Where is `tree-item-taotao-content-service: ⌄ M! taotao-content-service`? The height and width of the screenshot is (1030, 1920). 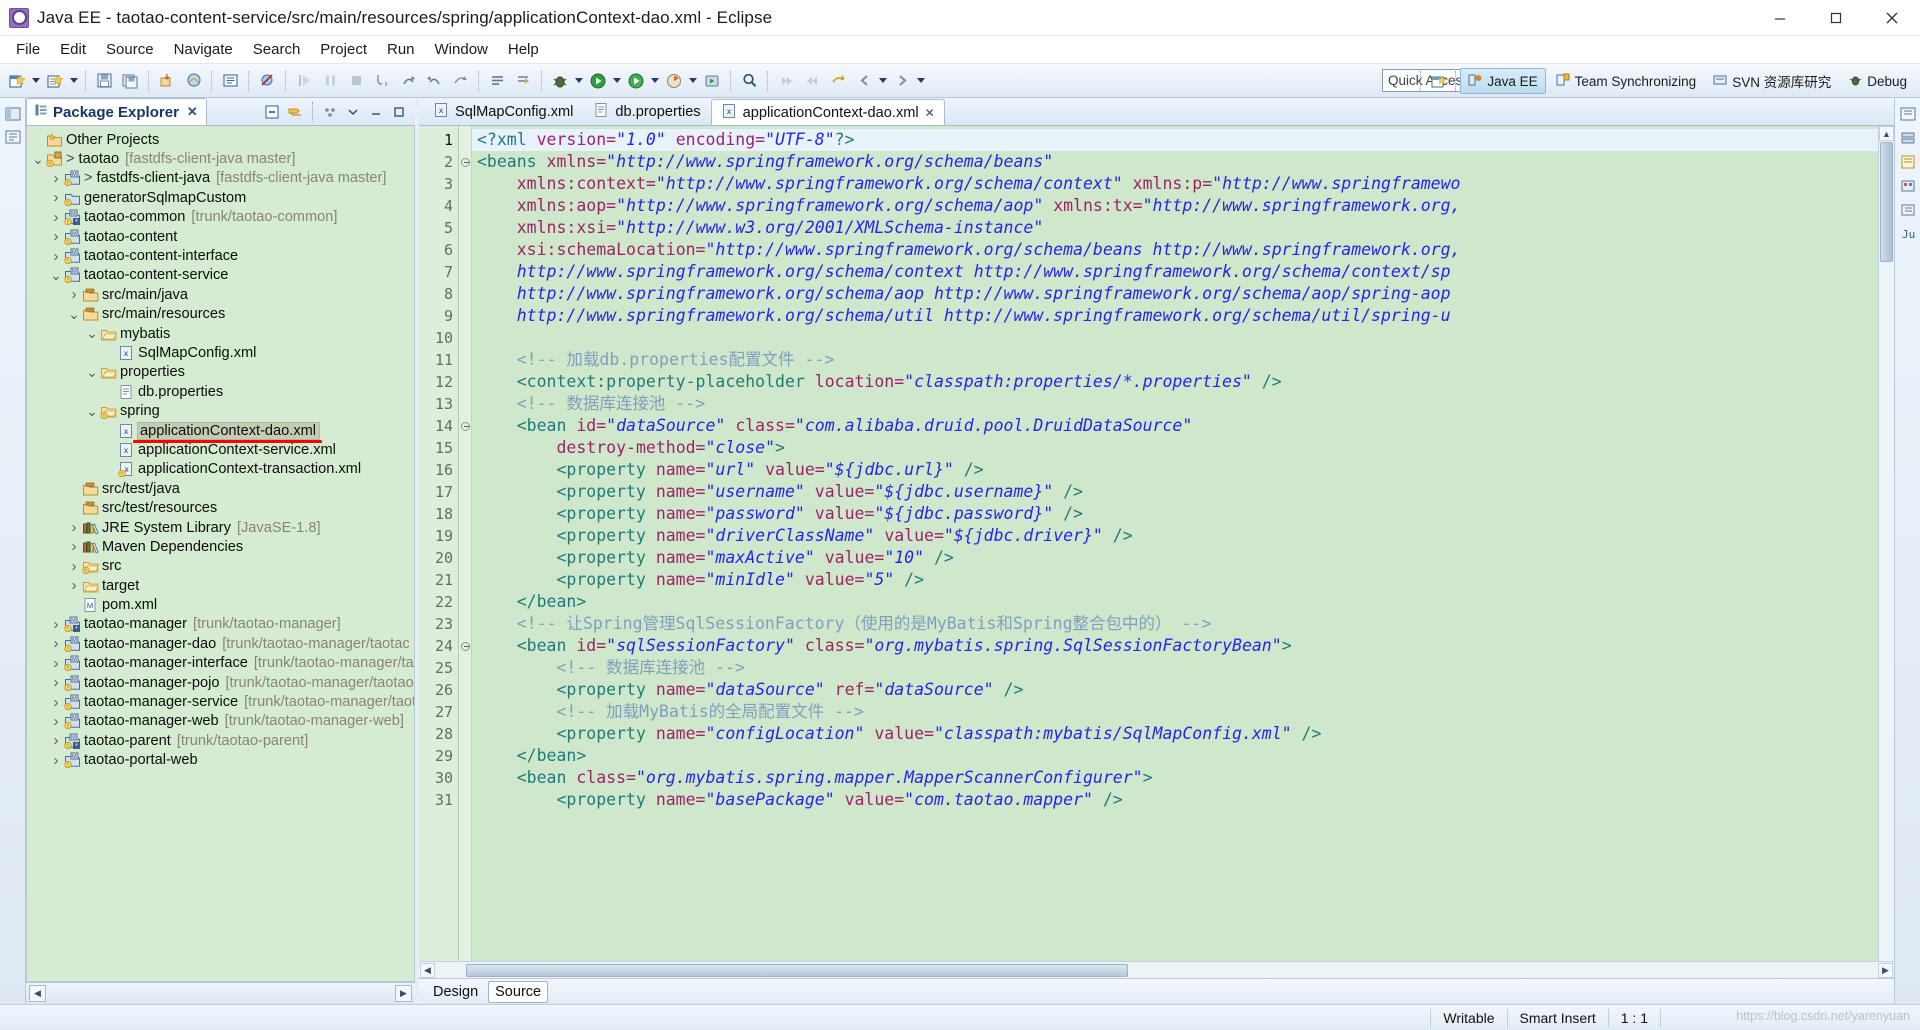
tree-item-taotao-content-service: ⌄ M! taotao-content-service is located at coordinates (220, 275).